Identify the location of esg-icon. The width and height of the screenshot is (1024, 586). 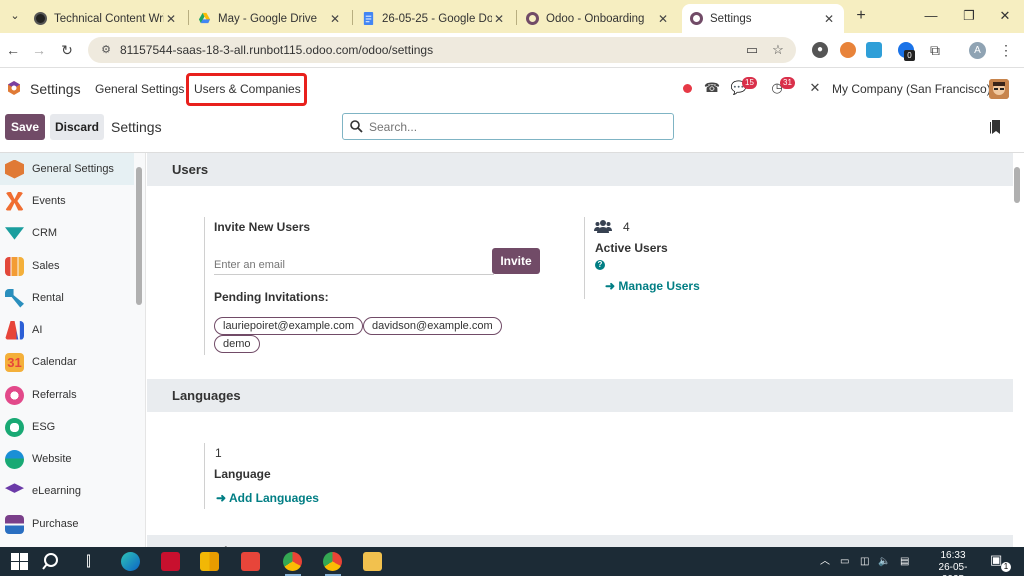
(14, 427).